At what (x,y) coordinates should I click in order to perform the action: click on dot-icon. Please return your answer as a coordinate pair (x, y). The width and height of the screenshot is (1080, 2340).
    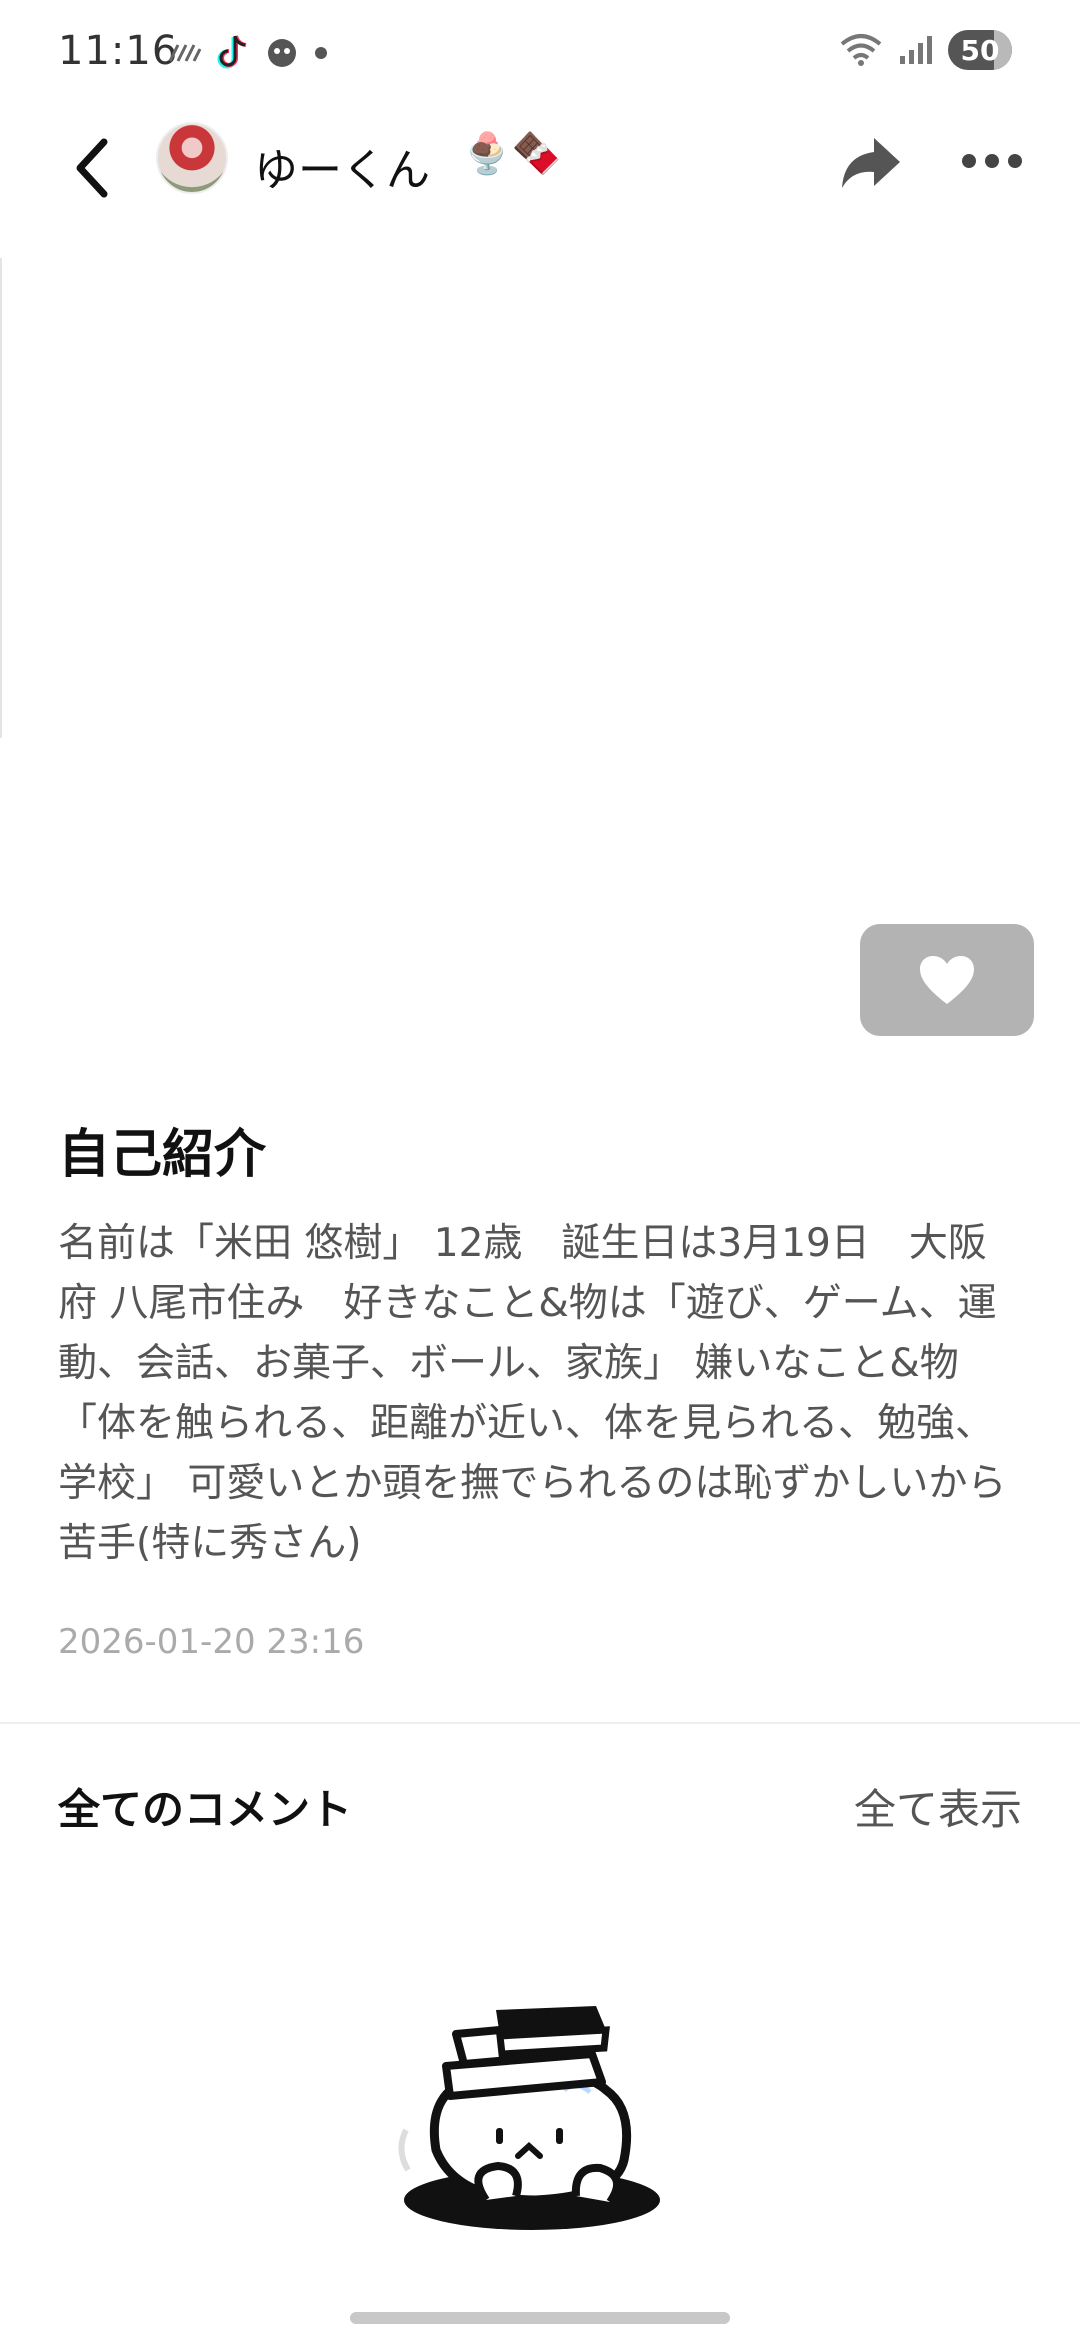
    Looking at the image, I should click on (321, 53).